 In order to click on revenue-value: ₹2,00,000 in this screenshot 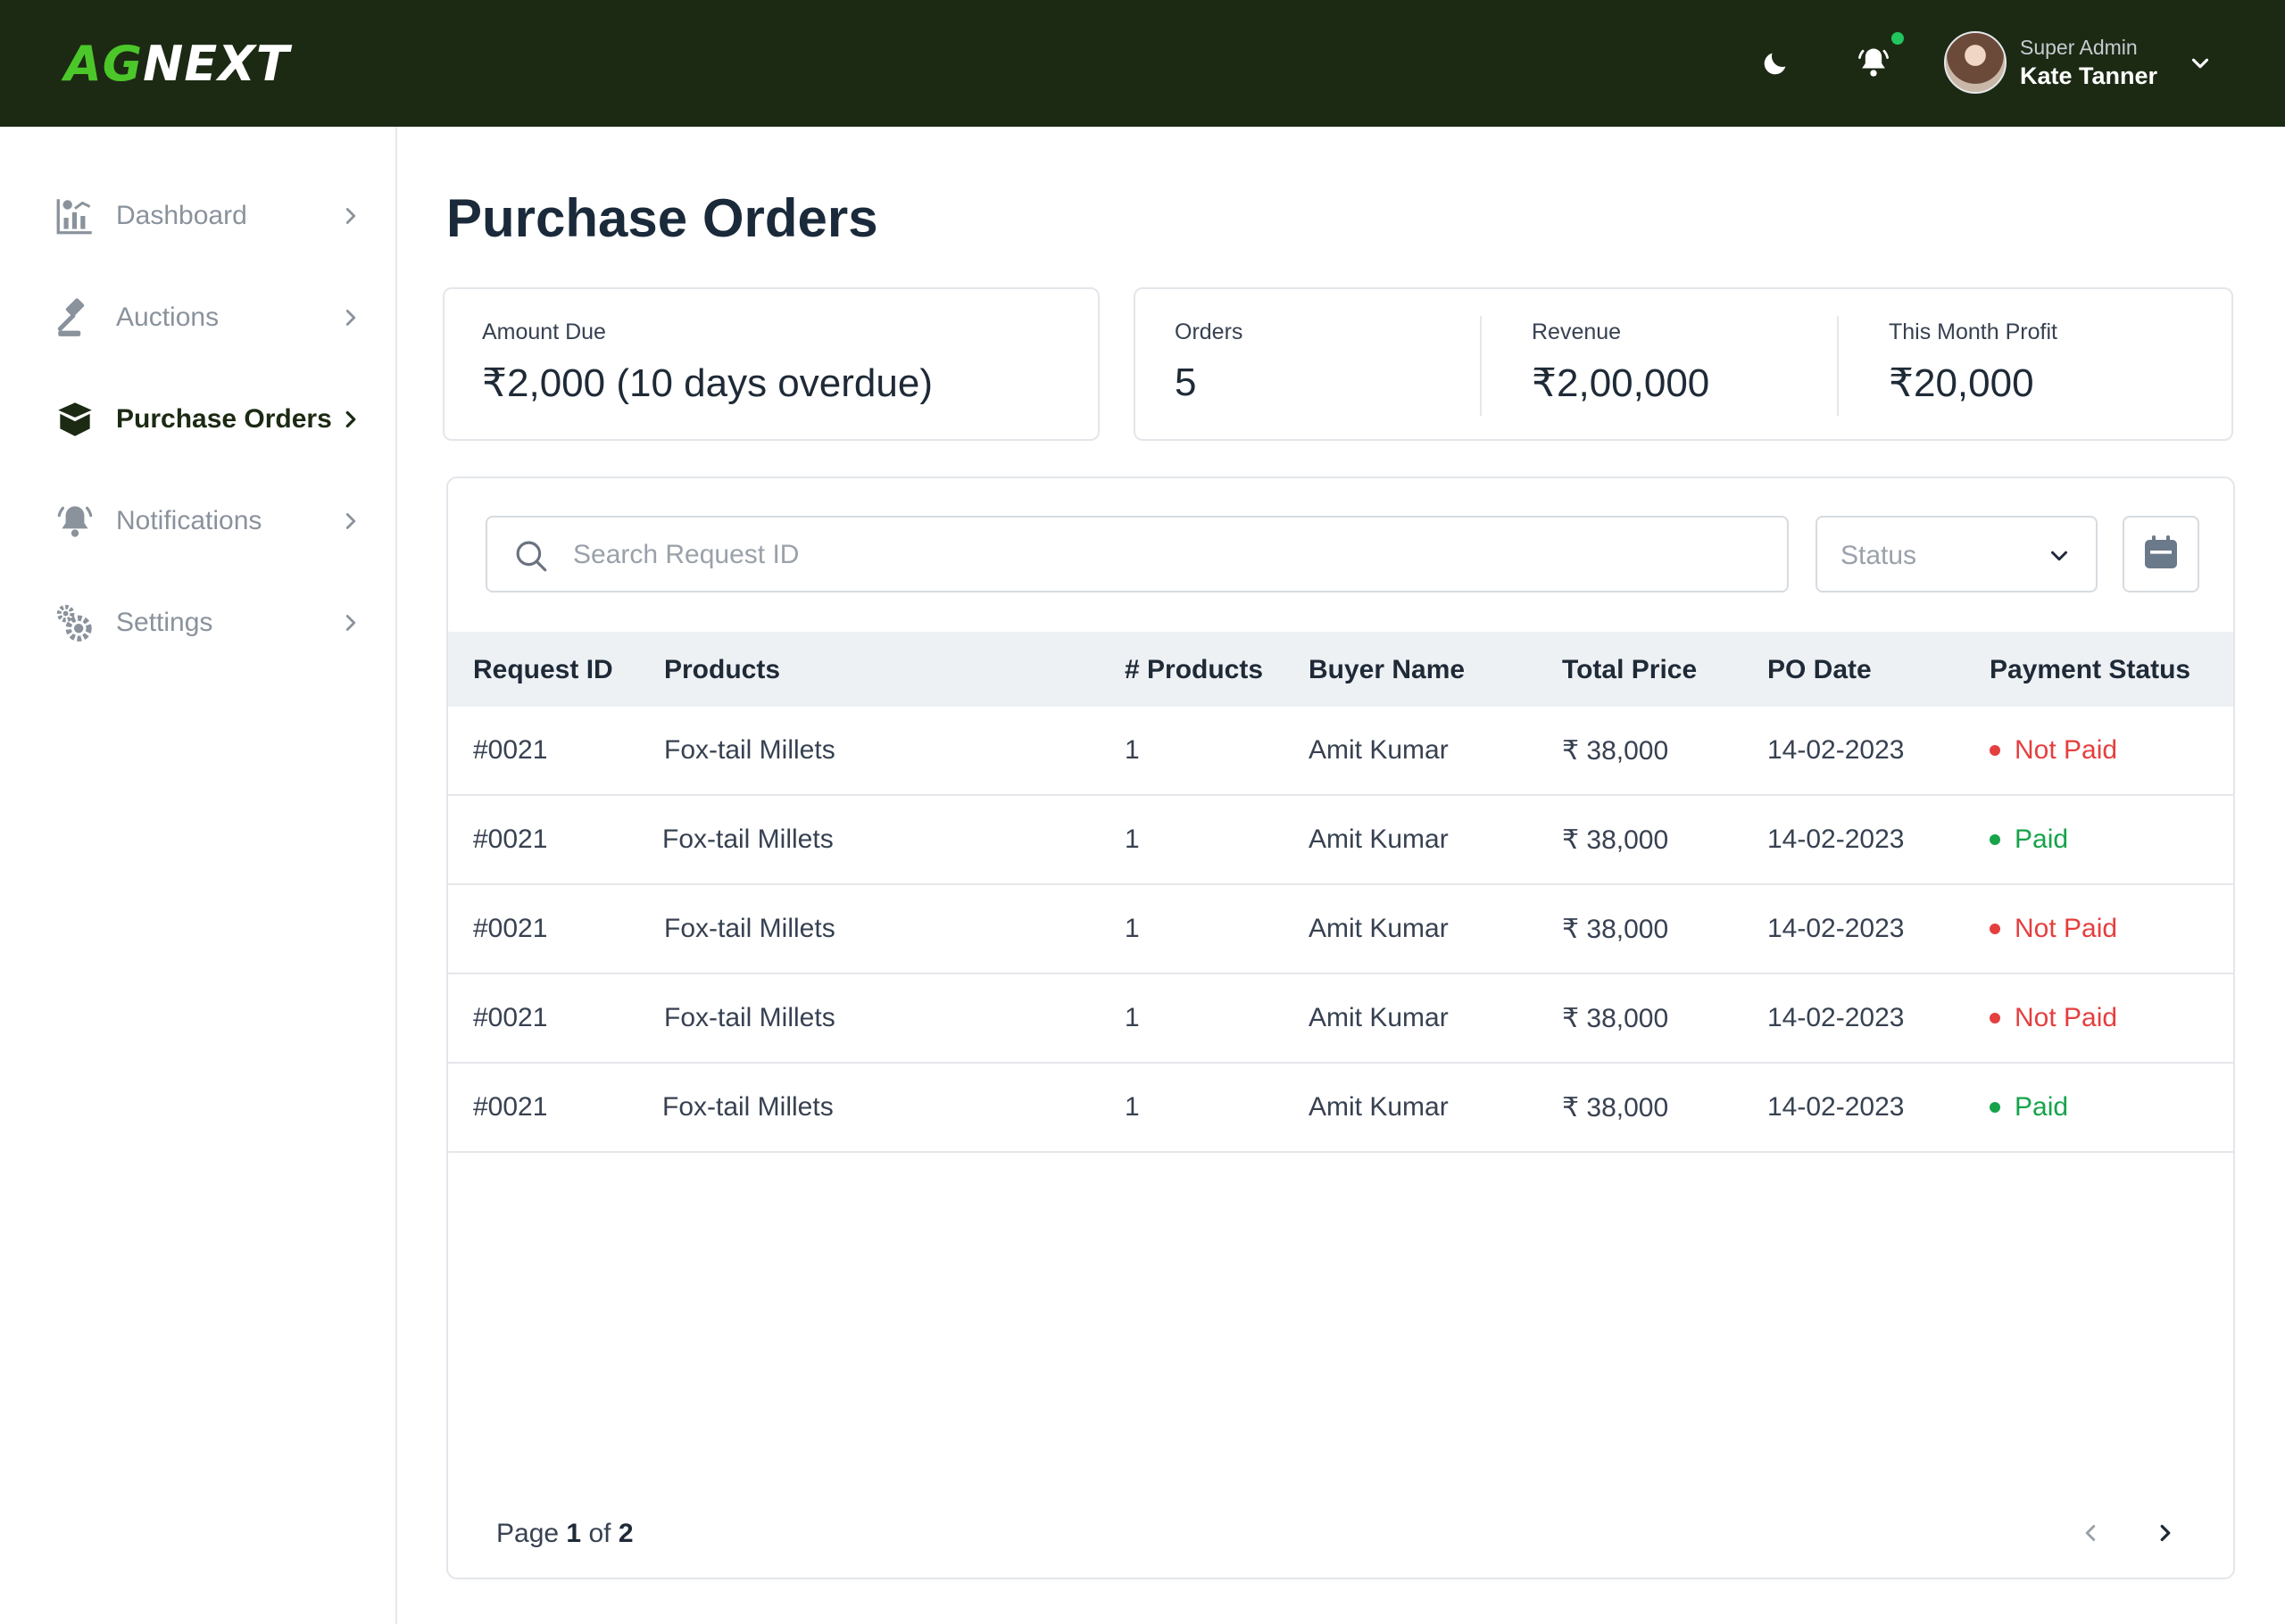, I will do `click(1621, 383)`.